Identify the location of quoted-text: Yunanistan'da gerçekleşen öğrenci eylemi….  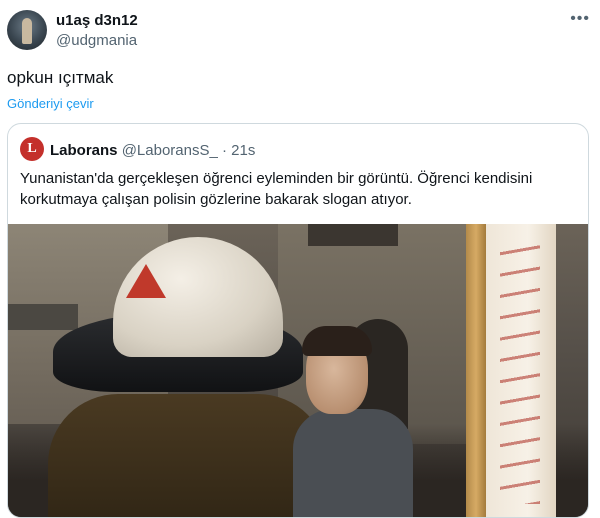
(276, 189).